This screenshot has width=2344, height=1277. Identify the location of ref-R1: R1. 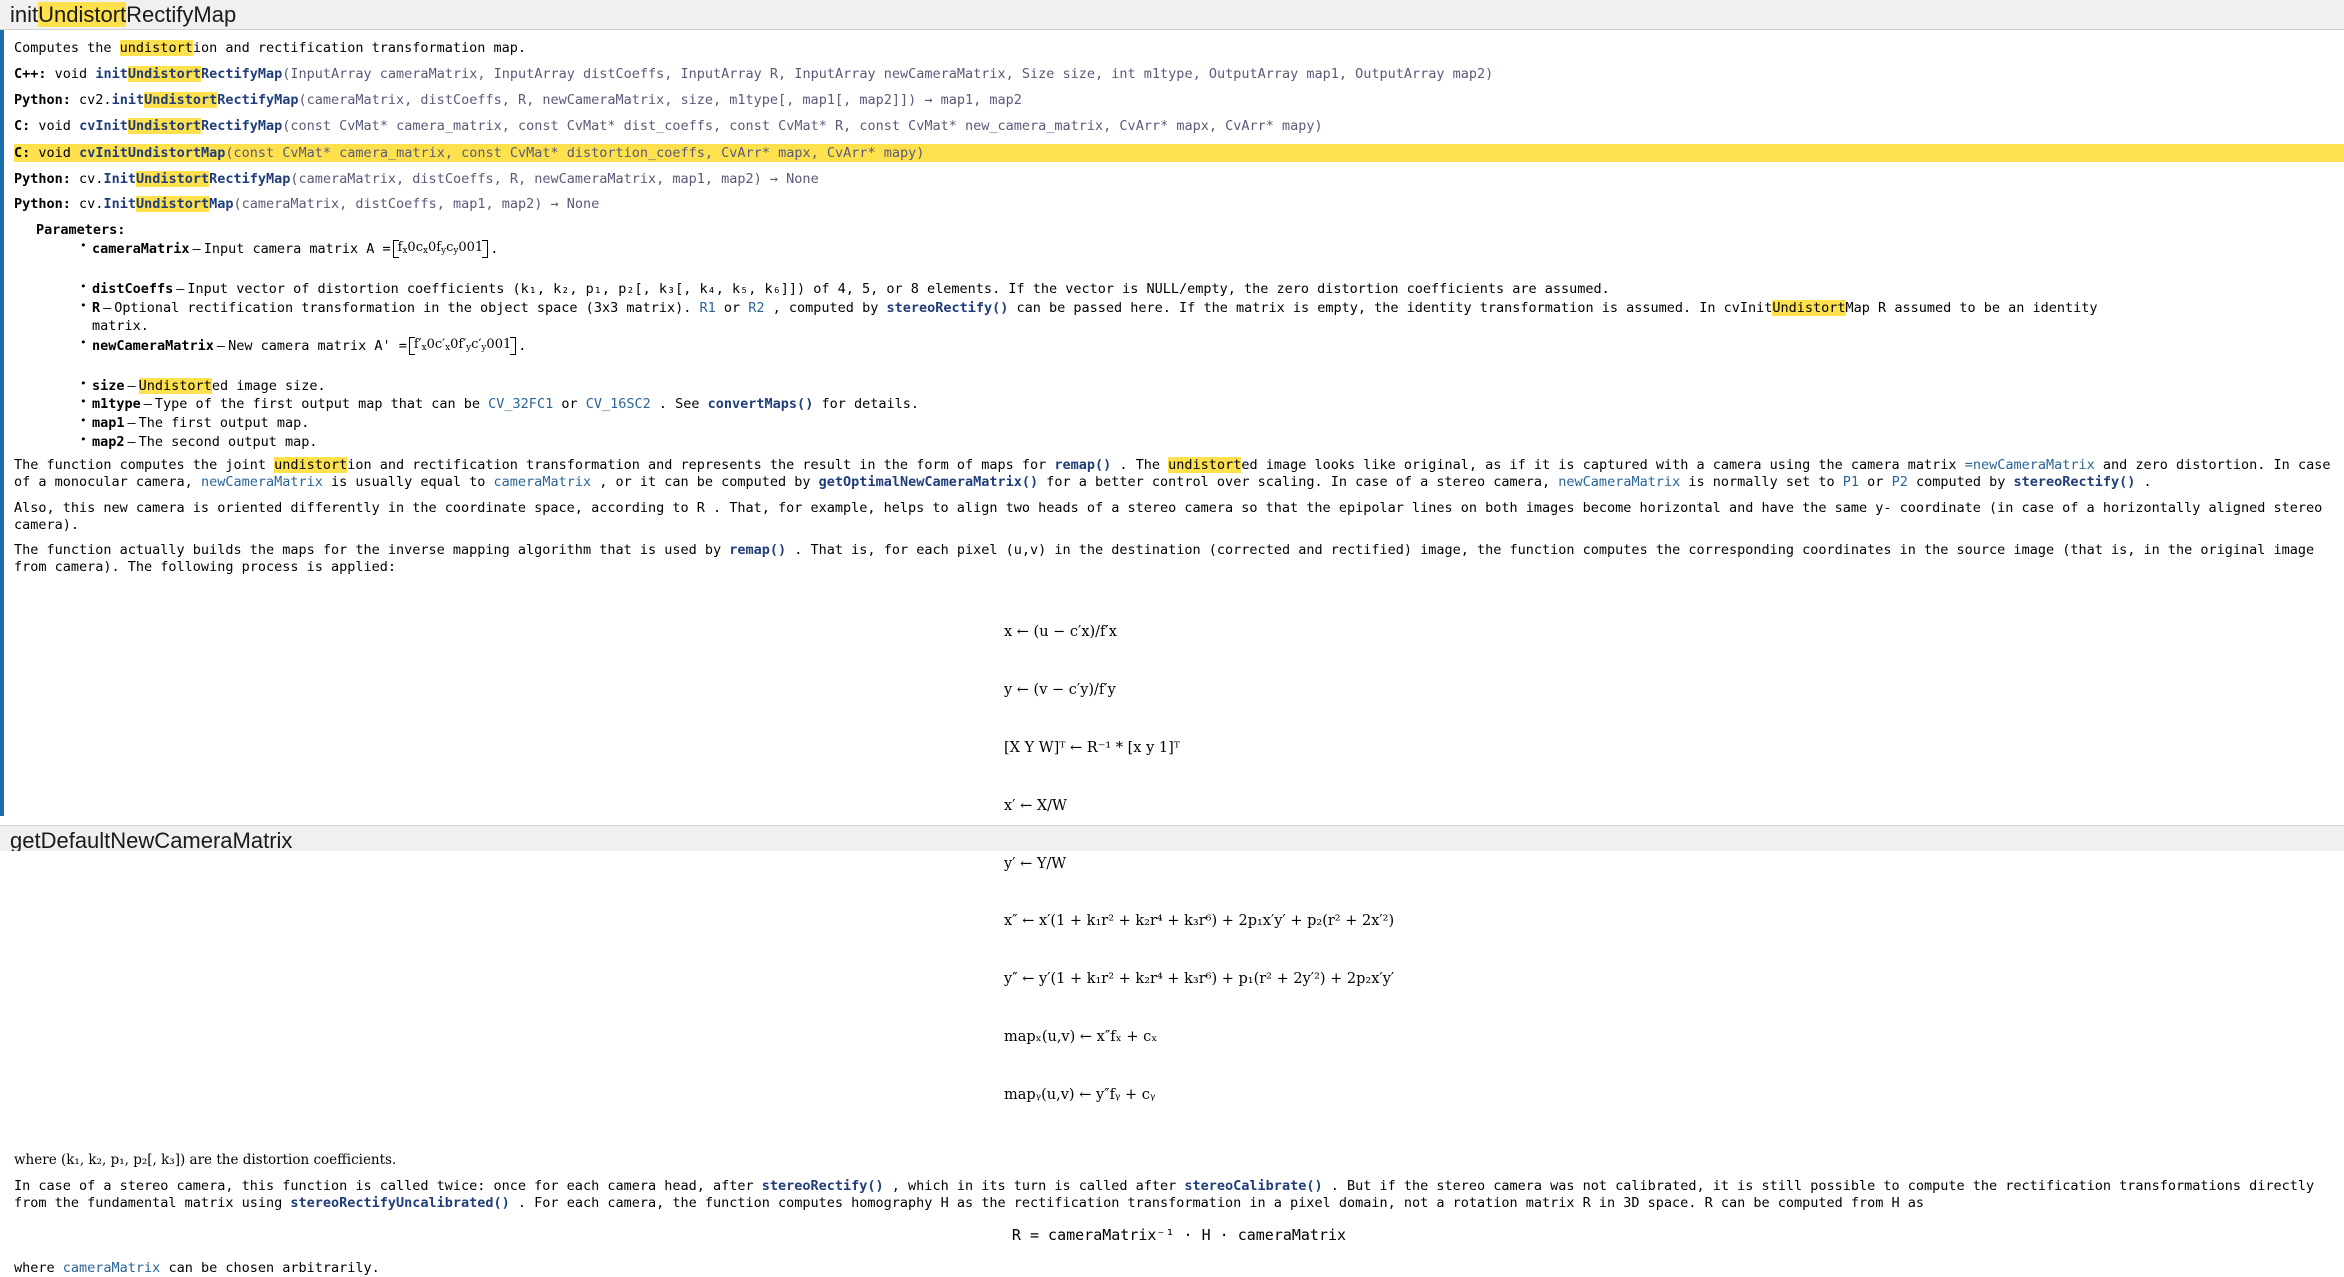
(707, 308).